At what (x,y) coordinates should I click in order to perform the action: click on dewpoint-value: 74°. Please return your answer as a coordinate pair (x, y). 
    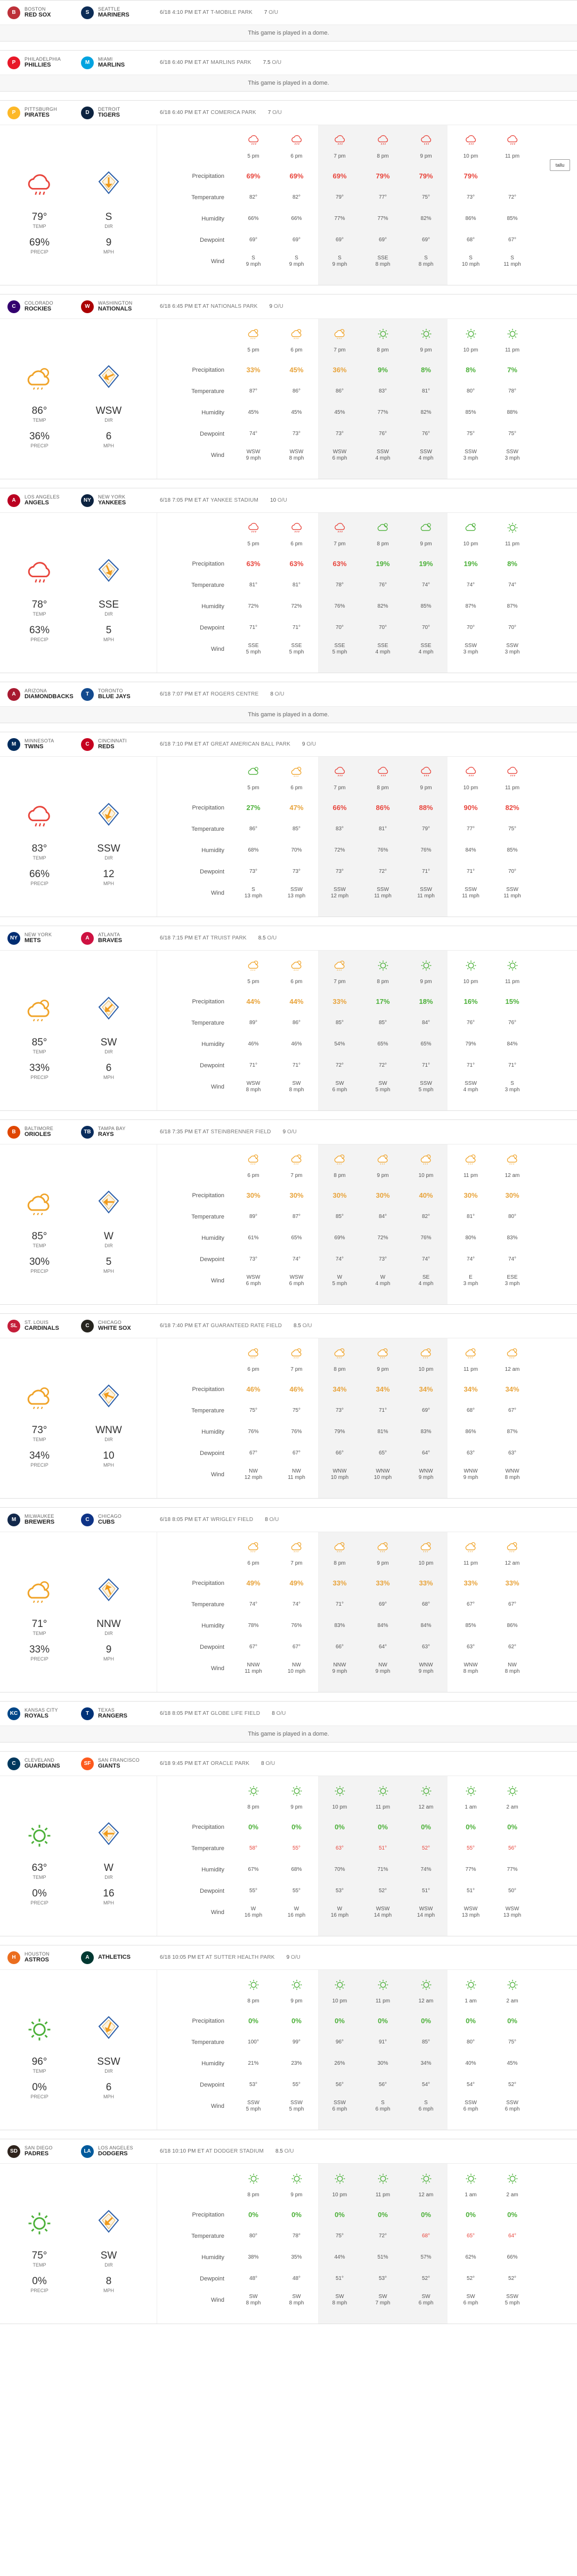
    Looking at the image, I should click on (512, 1259).